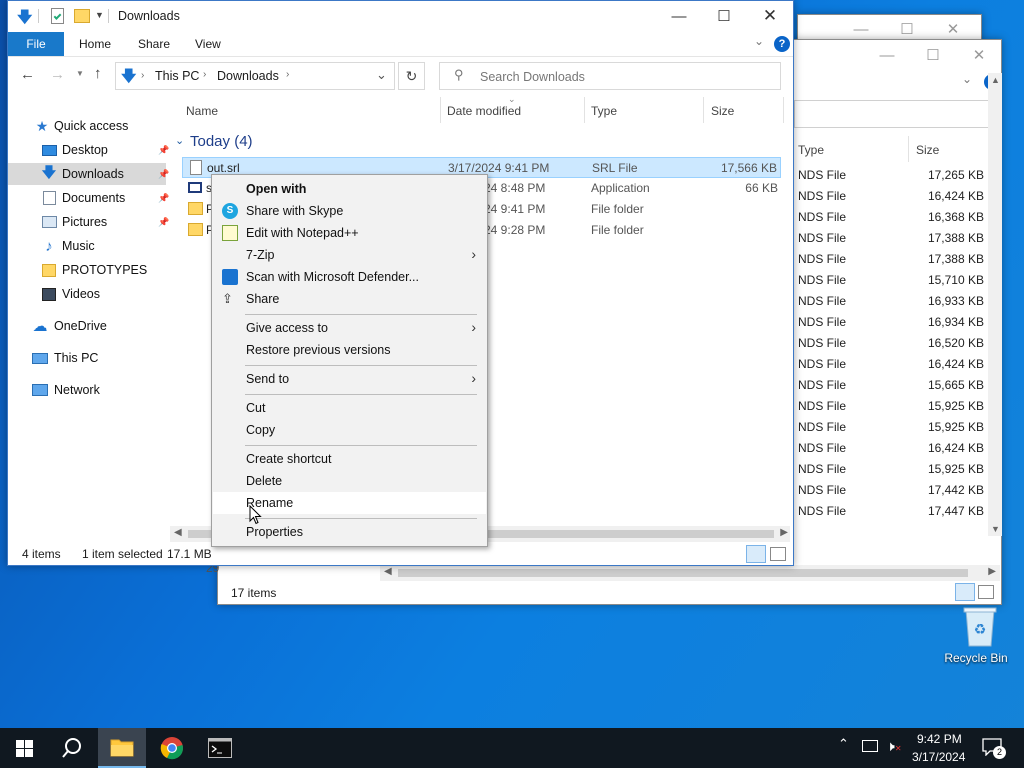 The width and height of the screenshot is (1024, 768). Describe the element at coordinates (782, 44) in the screenshot. I see `help-icon: ?` at that location.